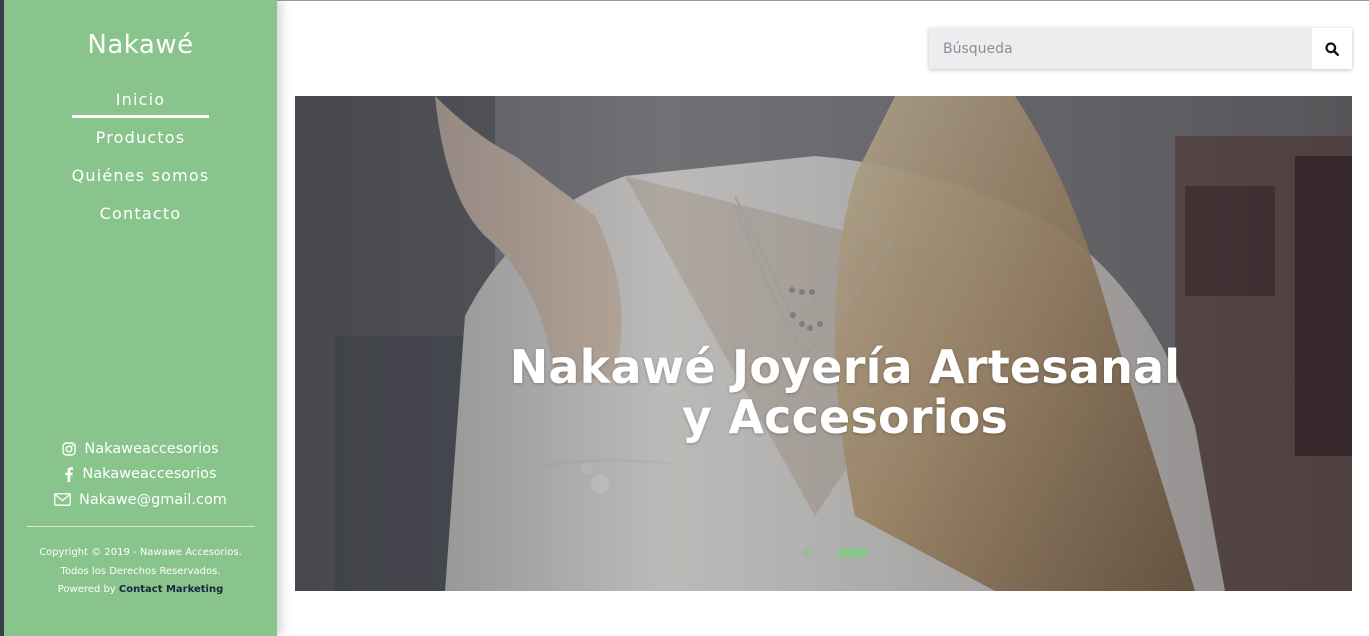 Image resolution: width=1369 pixels, height=636 pixels. I want to click on search-bar, so click(1140, 48).